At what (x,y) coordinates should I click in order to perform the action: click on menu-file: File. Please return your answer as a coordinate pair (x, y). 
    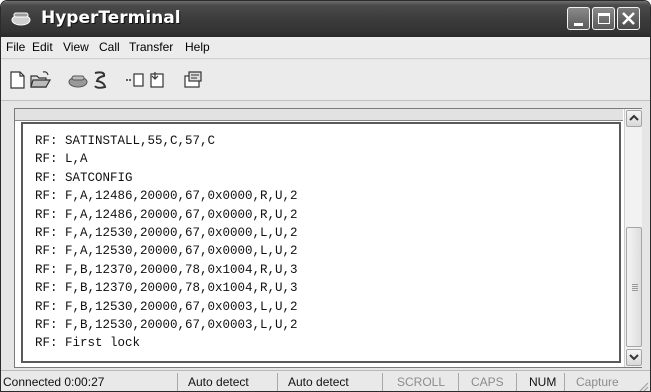
    Looking at the image, I should click on (15, 47).